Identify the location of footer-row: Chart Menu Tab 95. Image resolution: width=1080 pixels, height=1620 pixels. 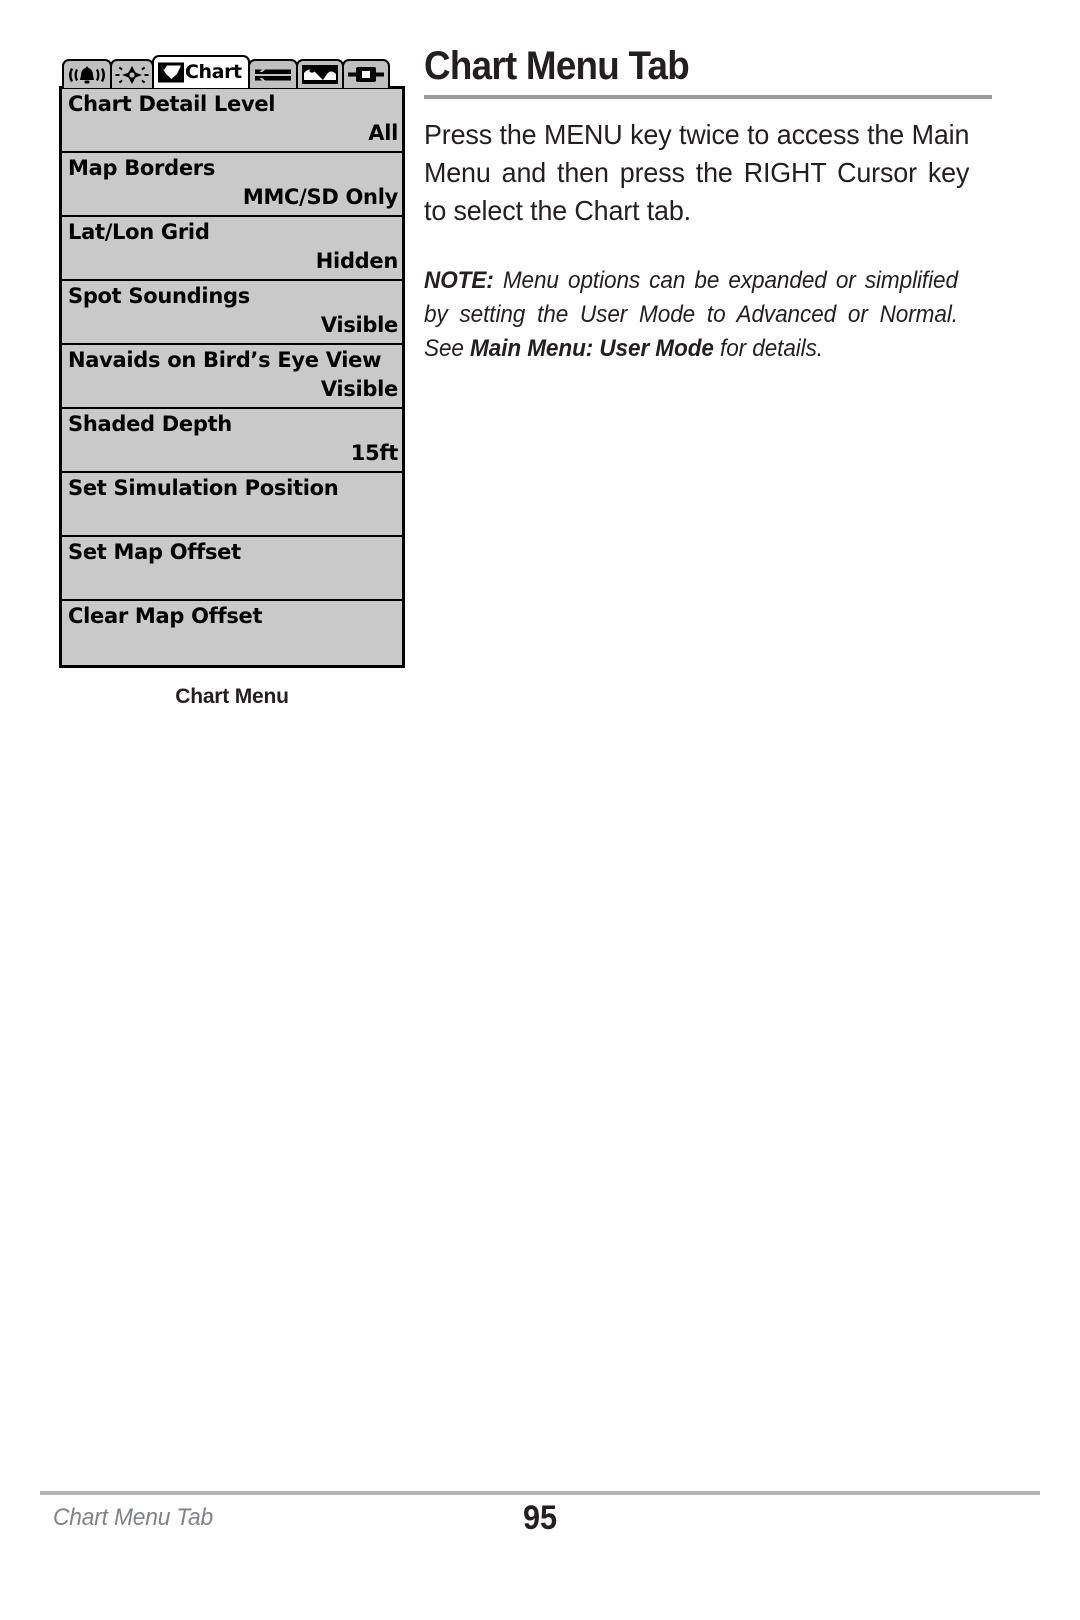
(540, 1525).